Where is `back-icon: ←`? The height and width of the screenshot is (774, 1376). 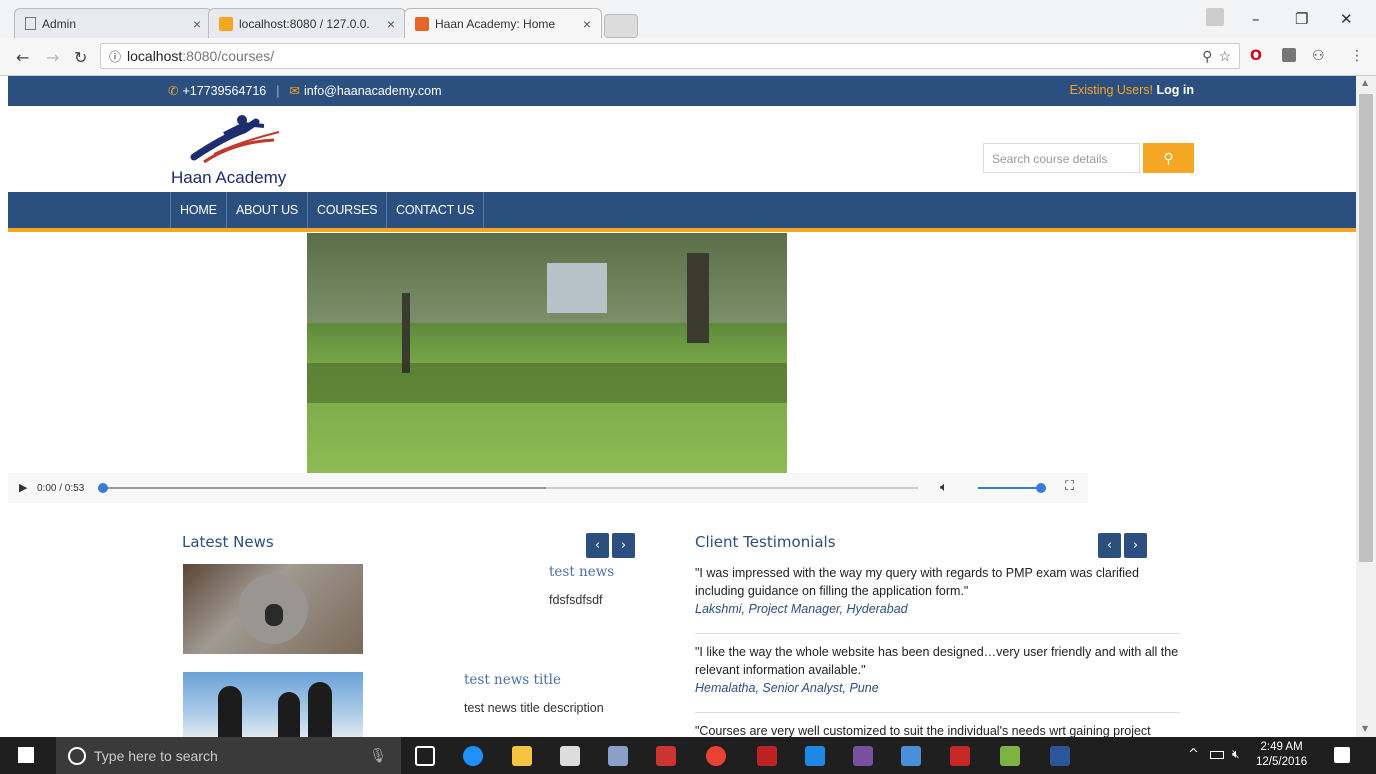 back-icon: ← is located at coordinates (22, 57).